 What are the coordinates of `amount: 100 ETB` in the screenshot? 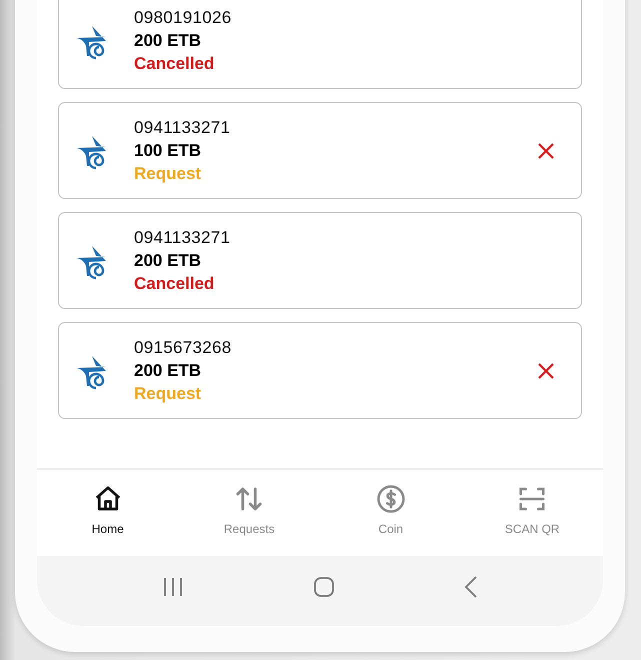 It's located at (168, 151).